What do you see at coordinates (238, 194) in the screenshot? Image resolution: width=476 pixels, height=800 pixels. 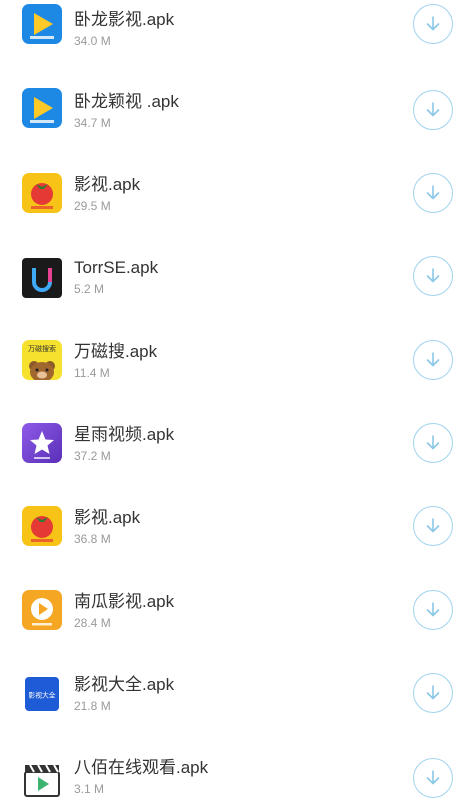 I see `list-item: 影视.apk 29.5 M` at bounding box center [238, 194].